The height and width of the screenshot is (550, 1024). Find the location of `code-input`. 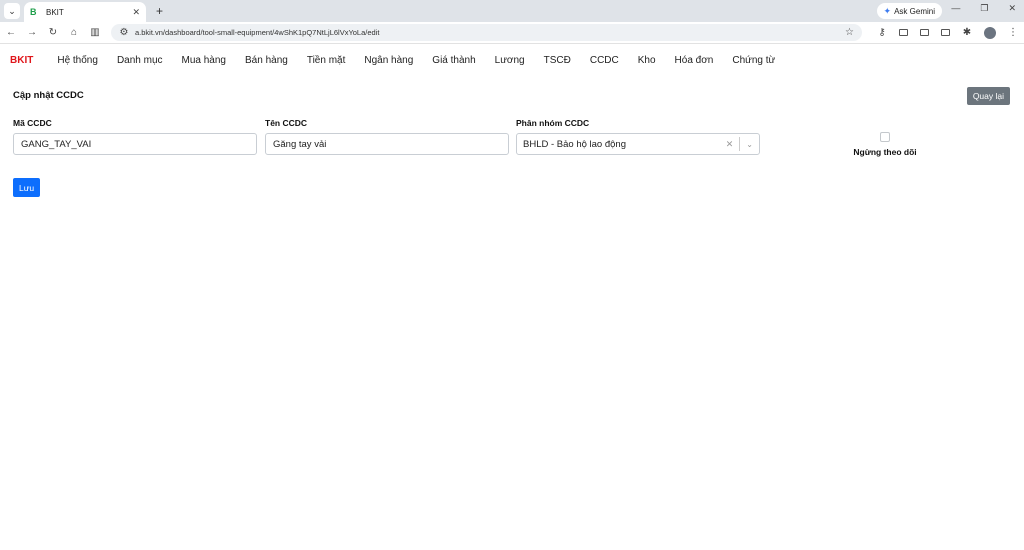

code-input is located at coordinates (135, 144).